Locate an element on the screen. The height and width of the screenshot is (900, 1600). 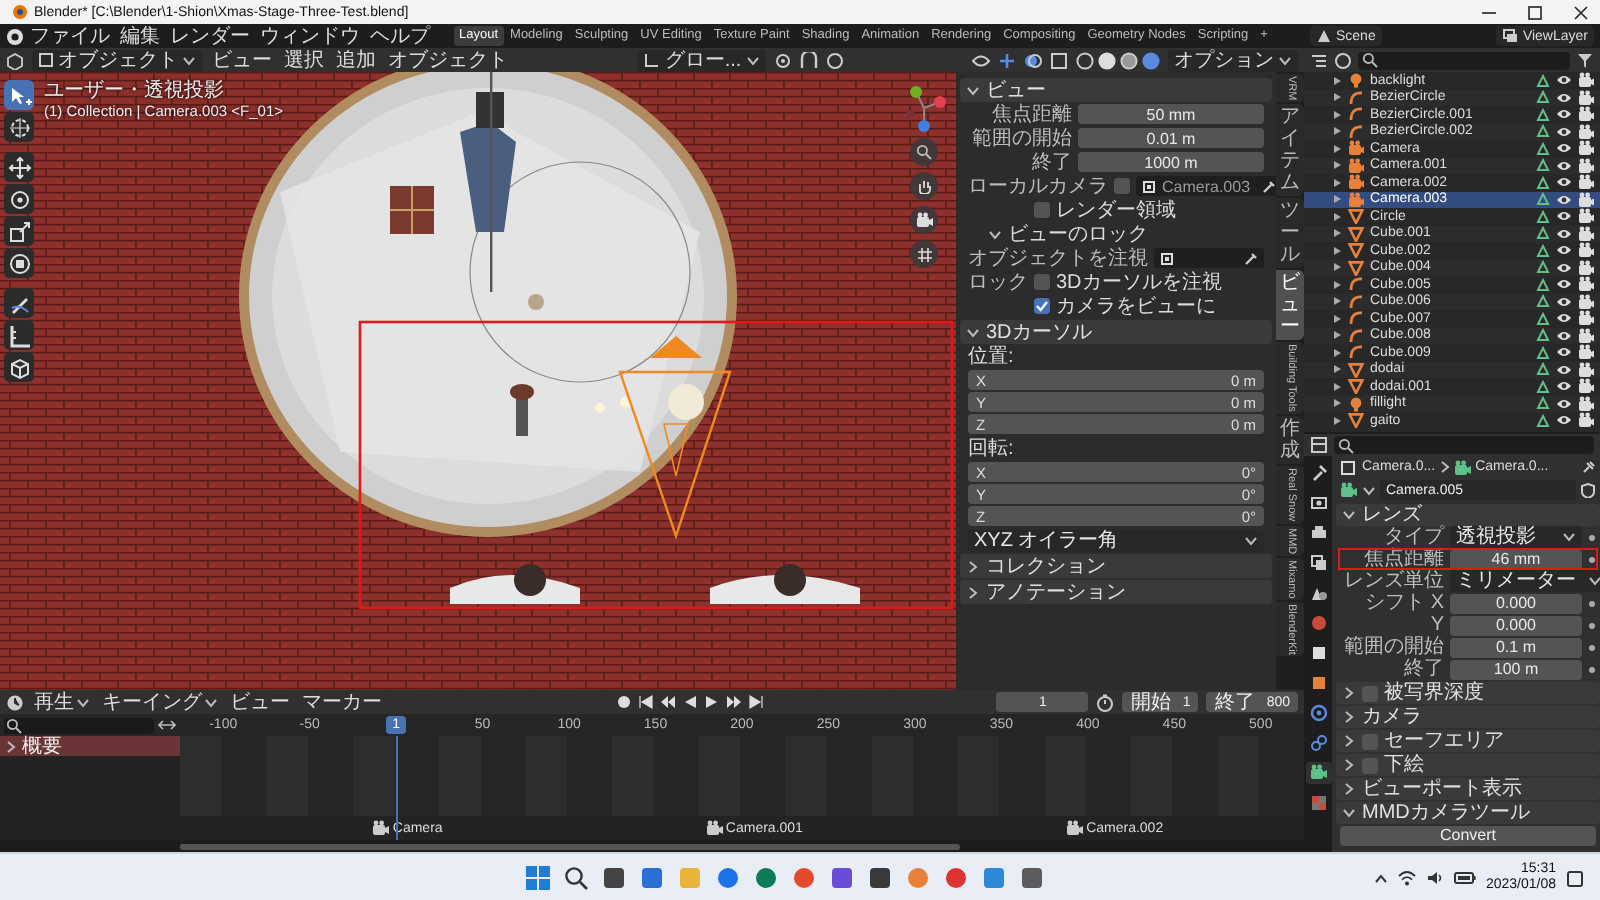
panel-header: セーフエリア is located at coordinates (1468, 741).